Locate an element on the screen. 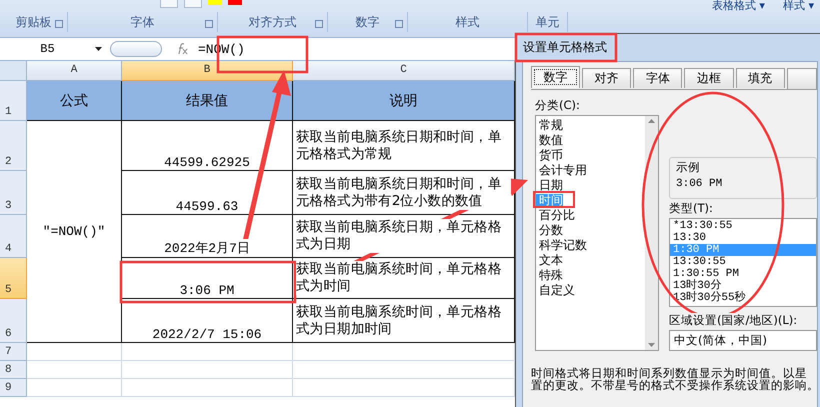  highlight-rectangle is located at coordinates (554, 199).